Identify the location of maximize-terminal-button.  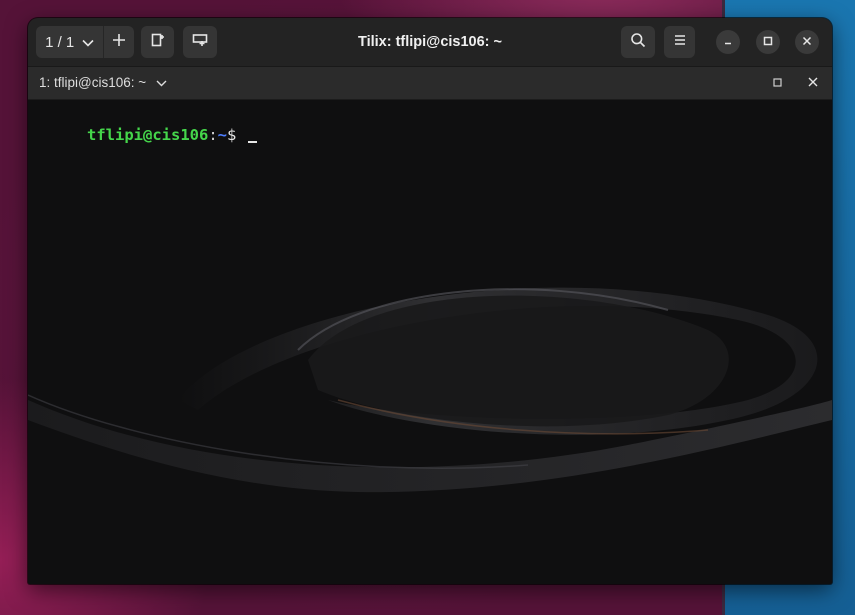
(777, 83).